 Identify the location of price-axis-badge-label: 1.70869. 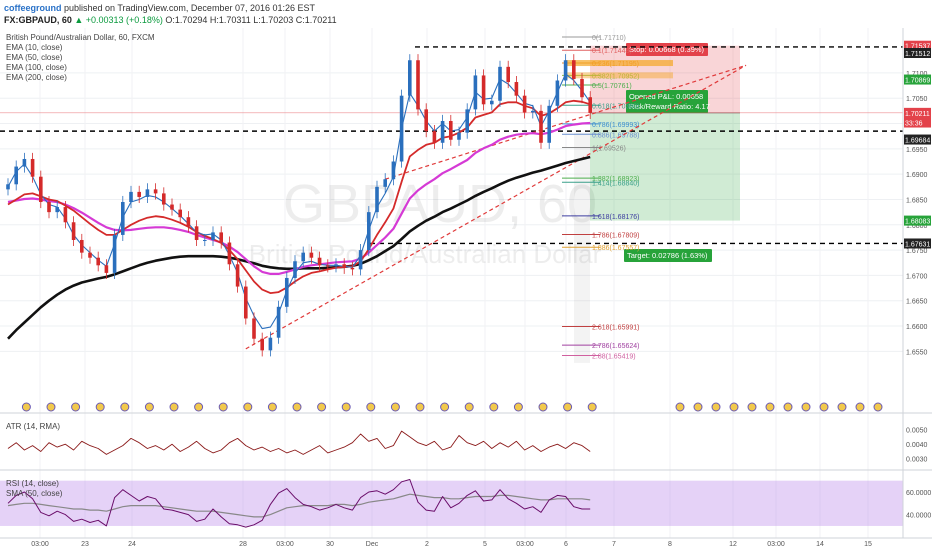
(917, 81).